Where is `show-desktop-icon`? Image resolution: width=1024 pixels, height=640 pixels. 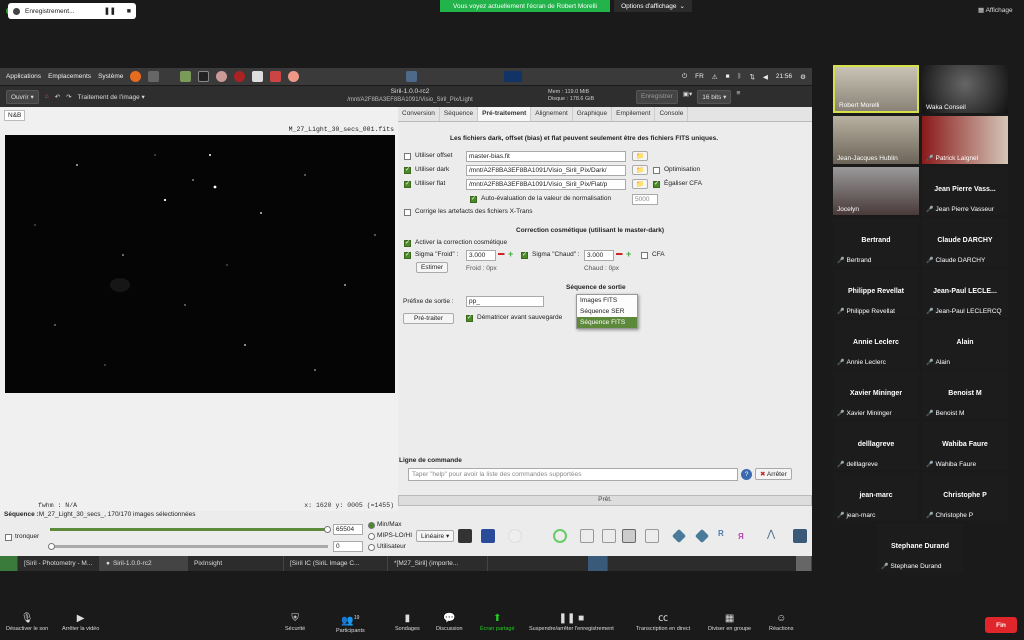
show-desktop-icon is located at coordinates (9, 563).